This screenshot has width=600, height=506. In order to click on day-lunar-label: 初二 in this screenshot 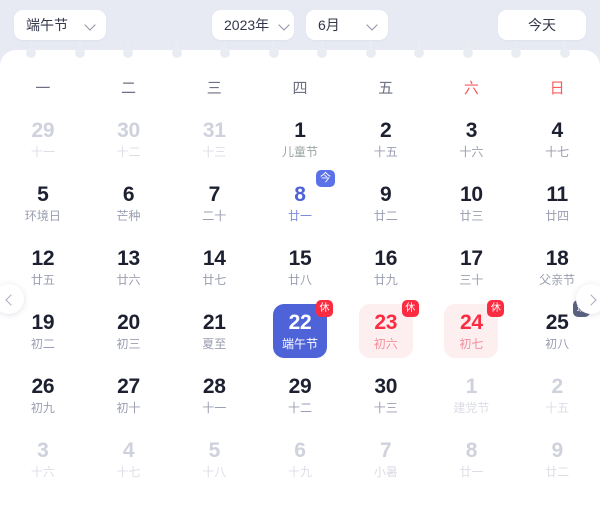, I will do `click(42, 344)`.